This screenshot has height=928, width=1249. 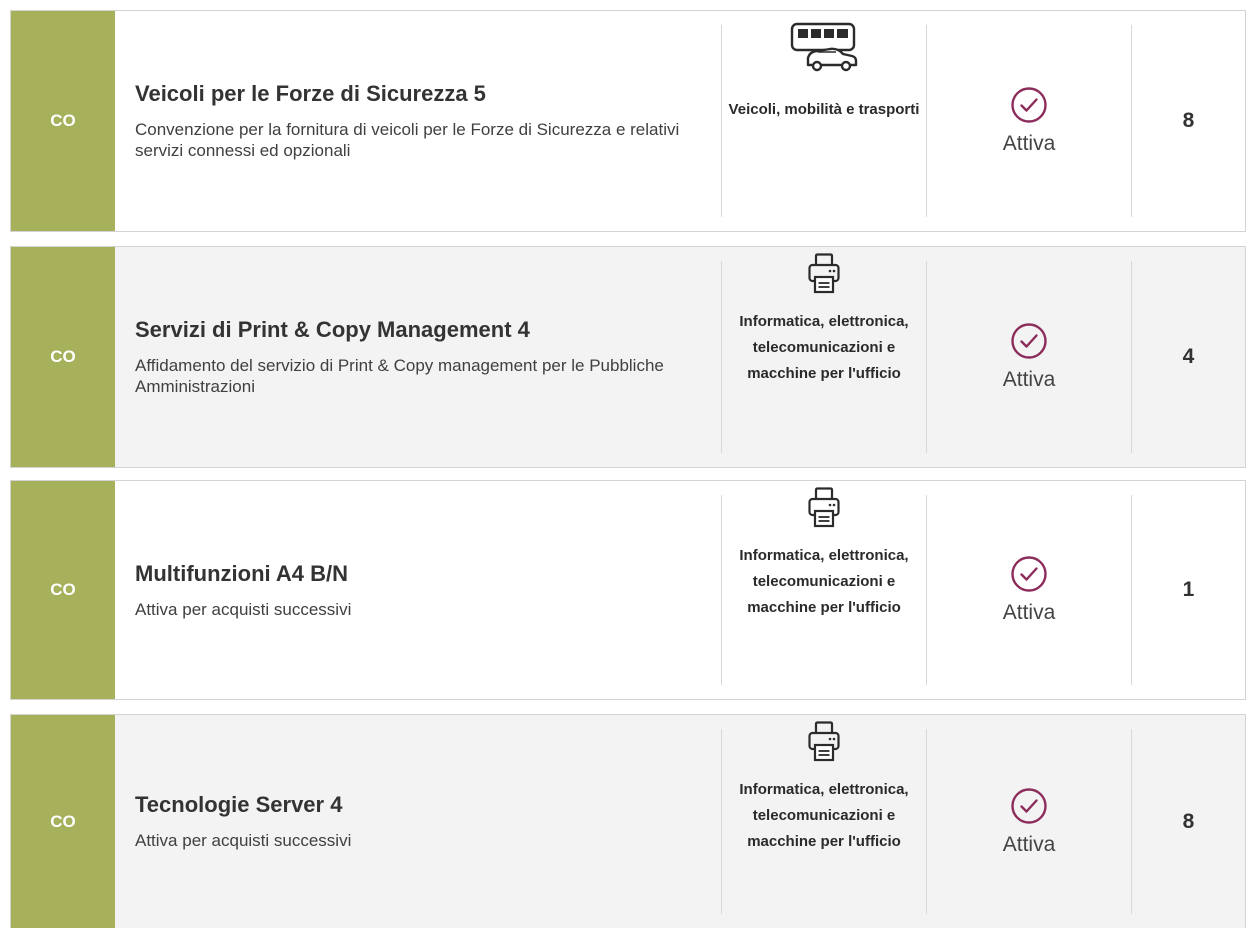 I want to click on convention-title: Servizi di Print & Copy Management 4, so click(x=428, y=330).